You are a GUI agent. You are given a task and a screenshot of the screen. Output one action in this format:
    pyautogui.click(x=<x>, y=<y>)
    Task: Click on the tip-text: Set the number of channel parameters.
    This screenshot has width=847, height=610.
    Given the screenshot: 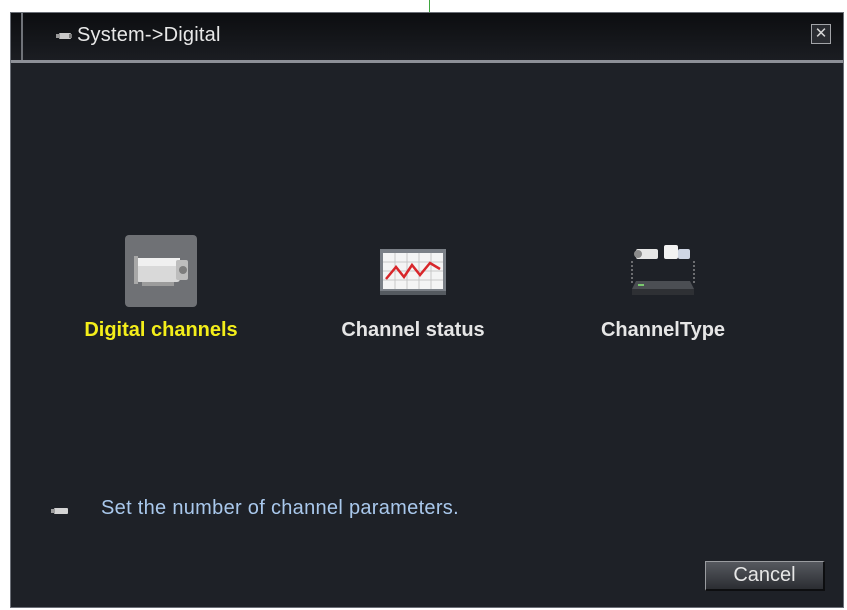 What is the action you would take?
    pyautogui.click(x=280, y=508)
    